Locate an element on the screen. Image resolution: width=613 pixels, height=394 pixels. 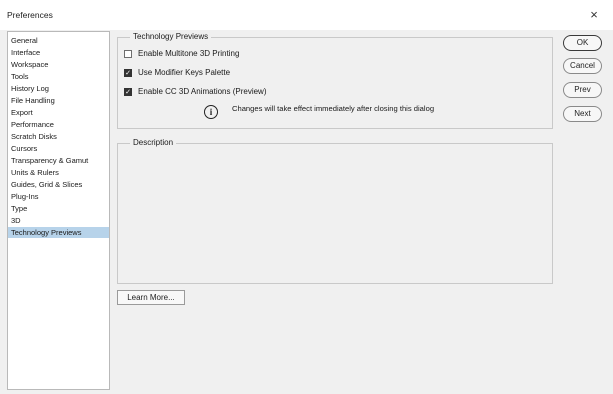
technology-previews-legend: Technology Previews is located at coordinates (171, 36).